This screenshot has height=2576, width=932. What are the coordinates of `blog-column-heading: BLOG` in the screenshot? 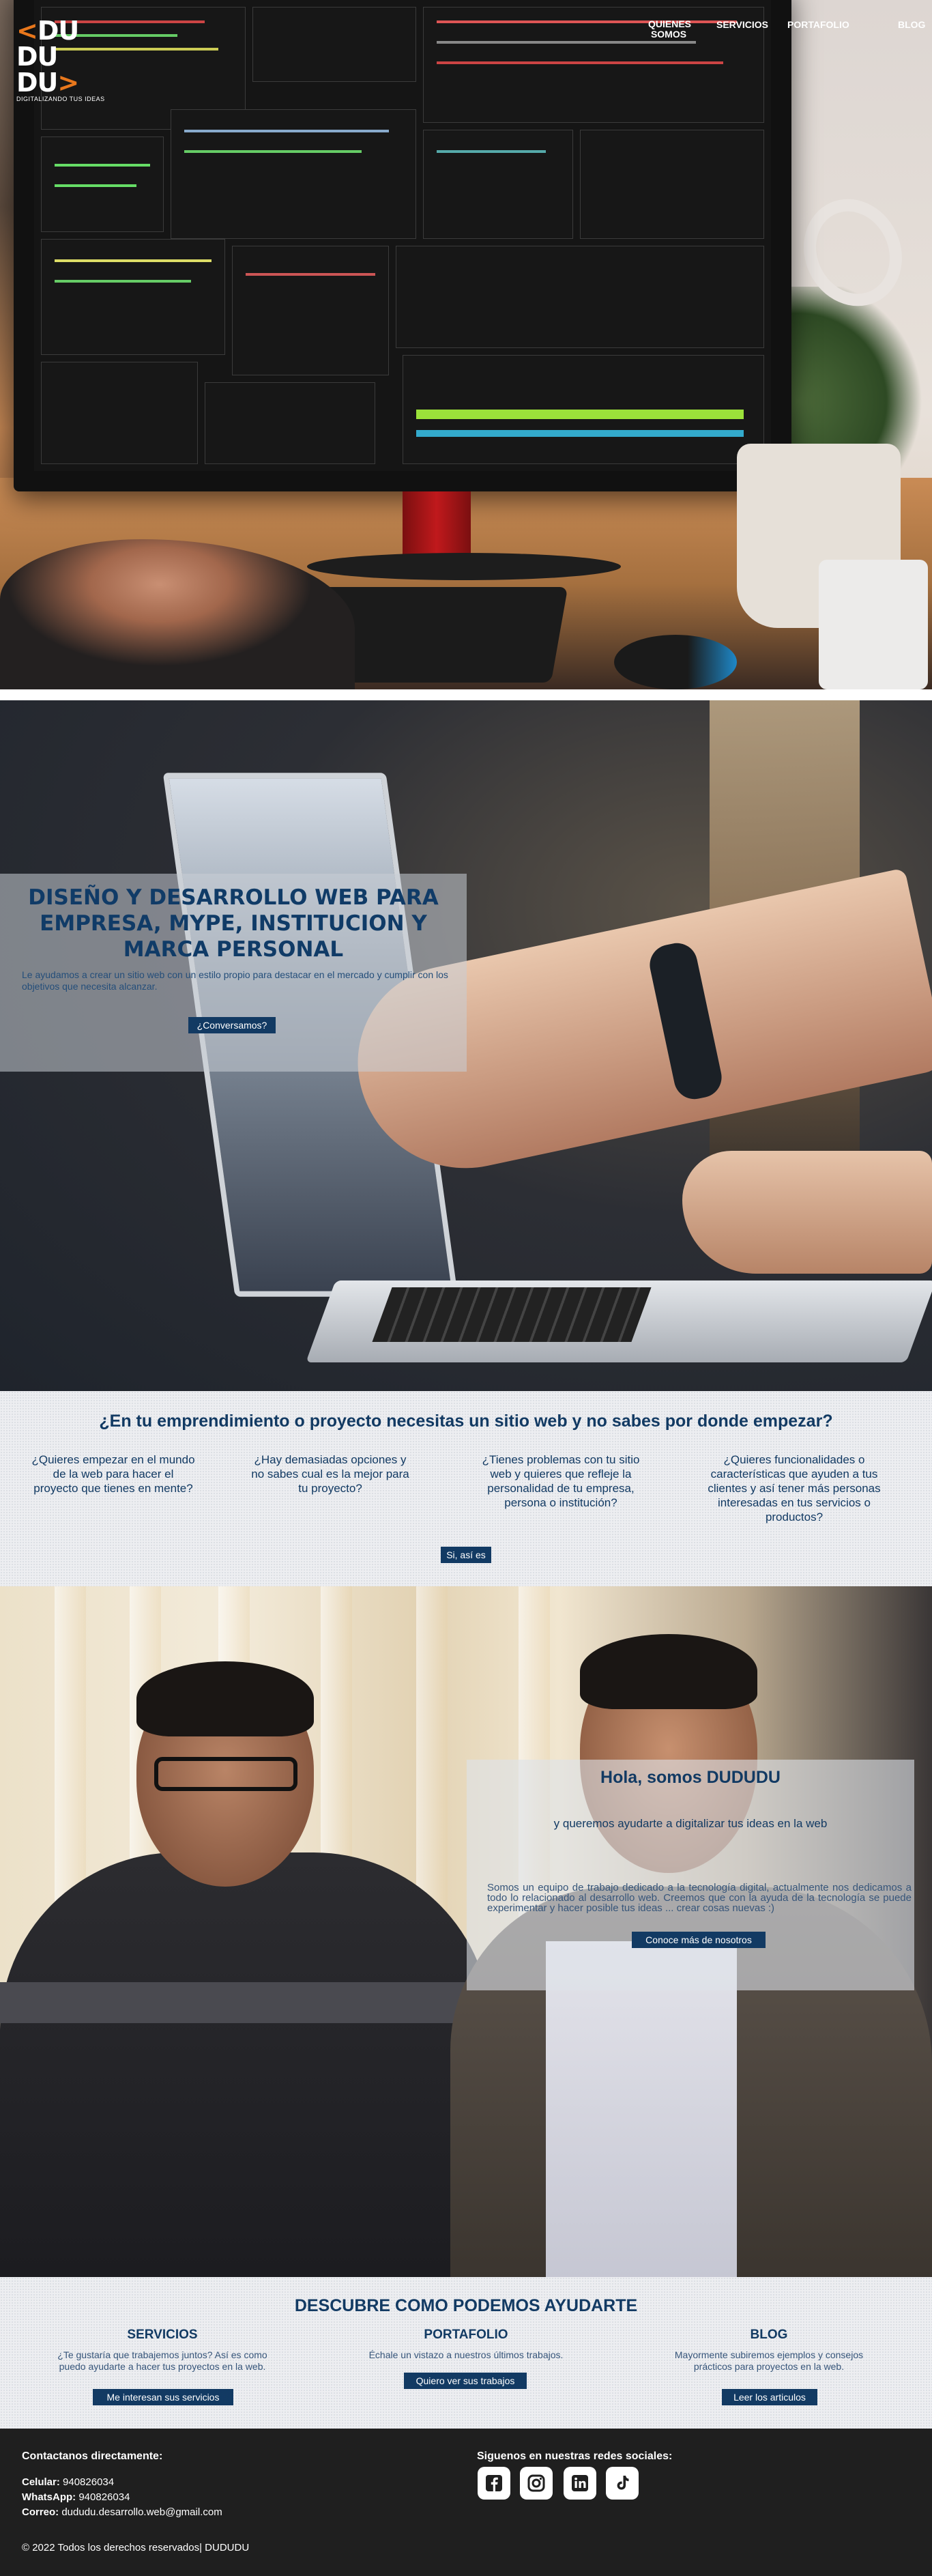 It's located at (769, 2335).